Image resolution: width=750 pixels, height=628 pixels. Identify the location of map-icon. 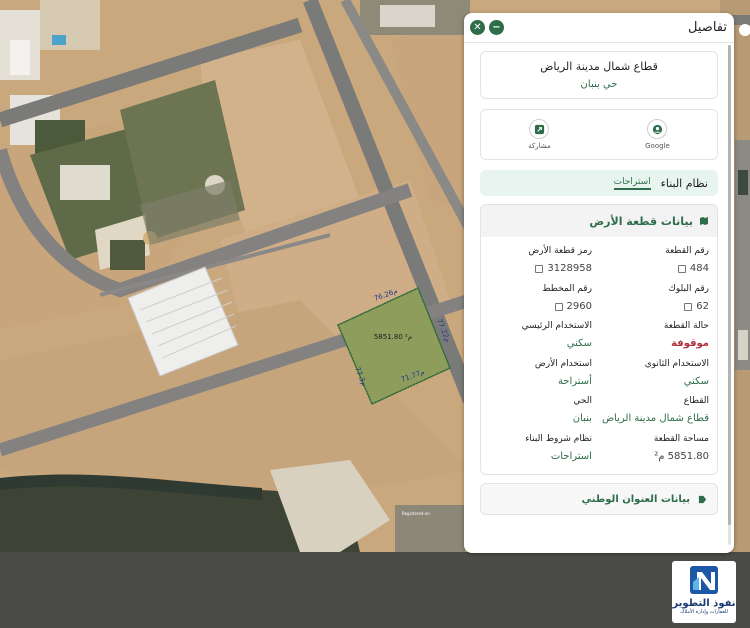
(704, 221).